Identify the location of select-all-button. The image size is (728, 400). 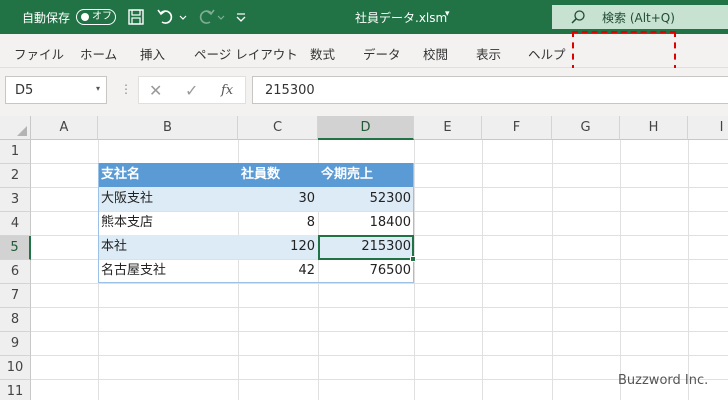
(15, 128).